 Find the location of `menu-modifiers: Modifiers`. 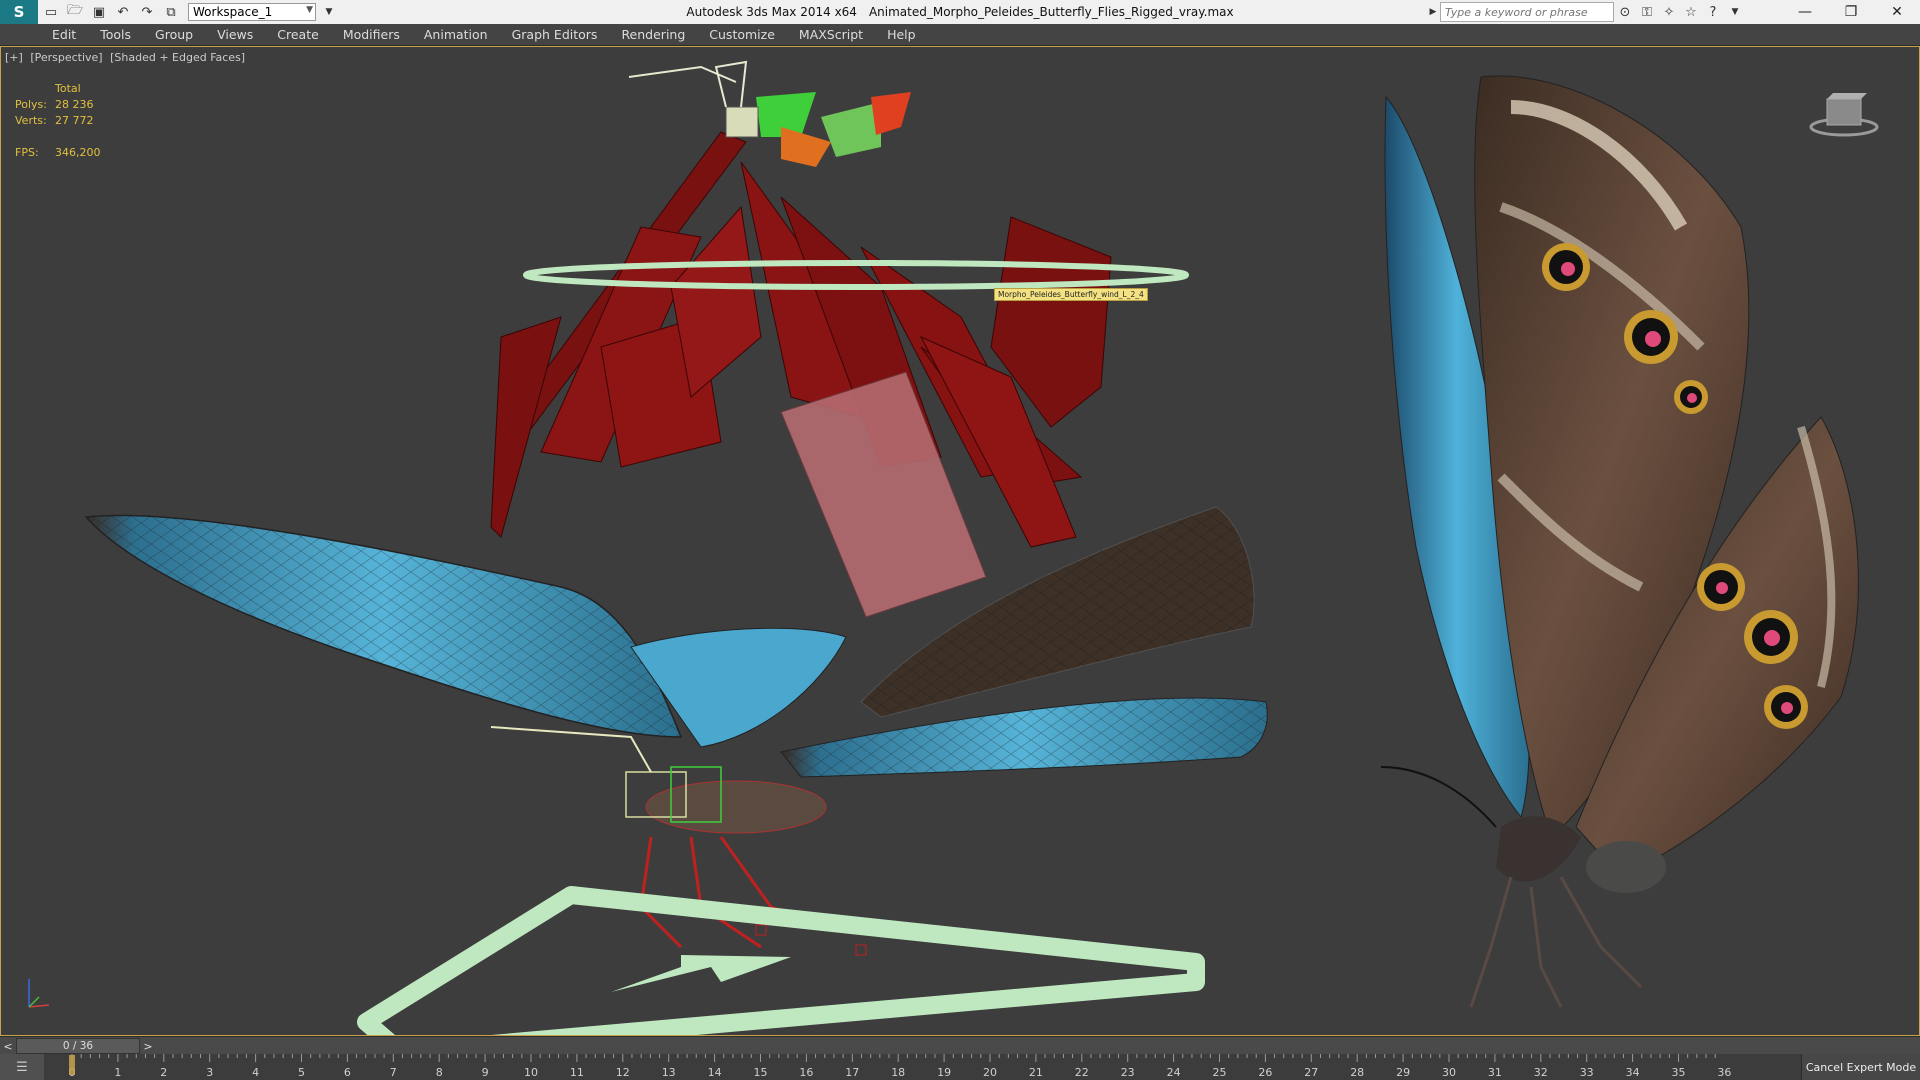

menu-modifiers: Modifiers is located at coordinates (371, 34).